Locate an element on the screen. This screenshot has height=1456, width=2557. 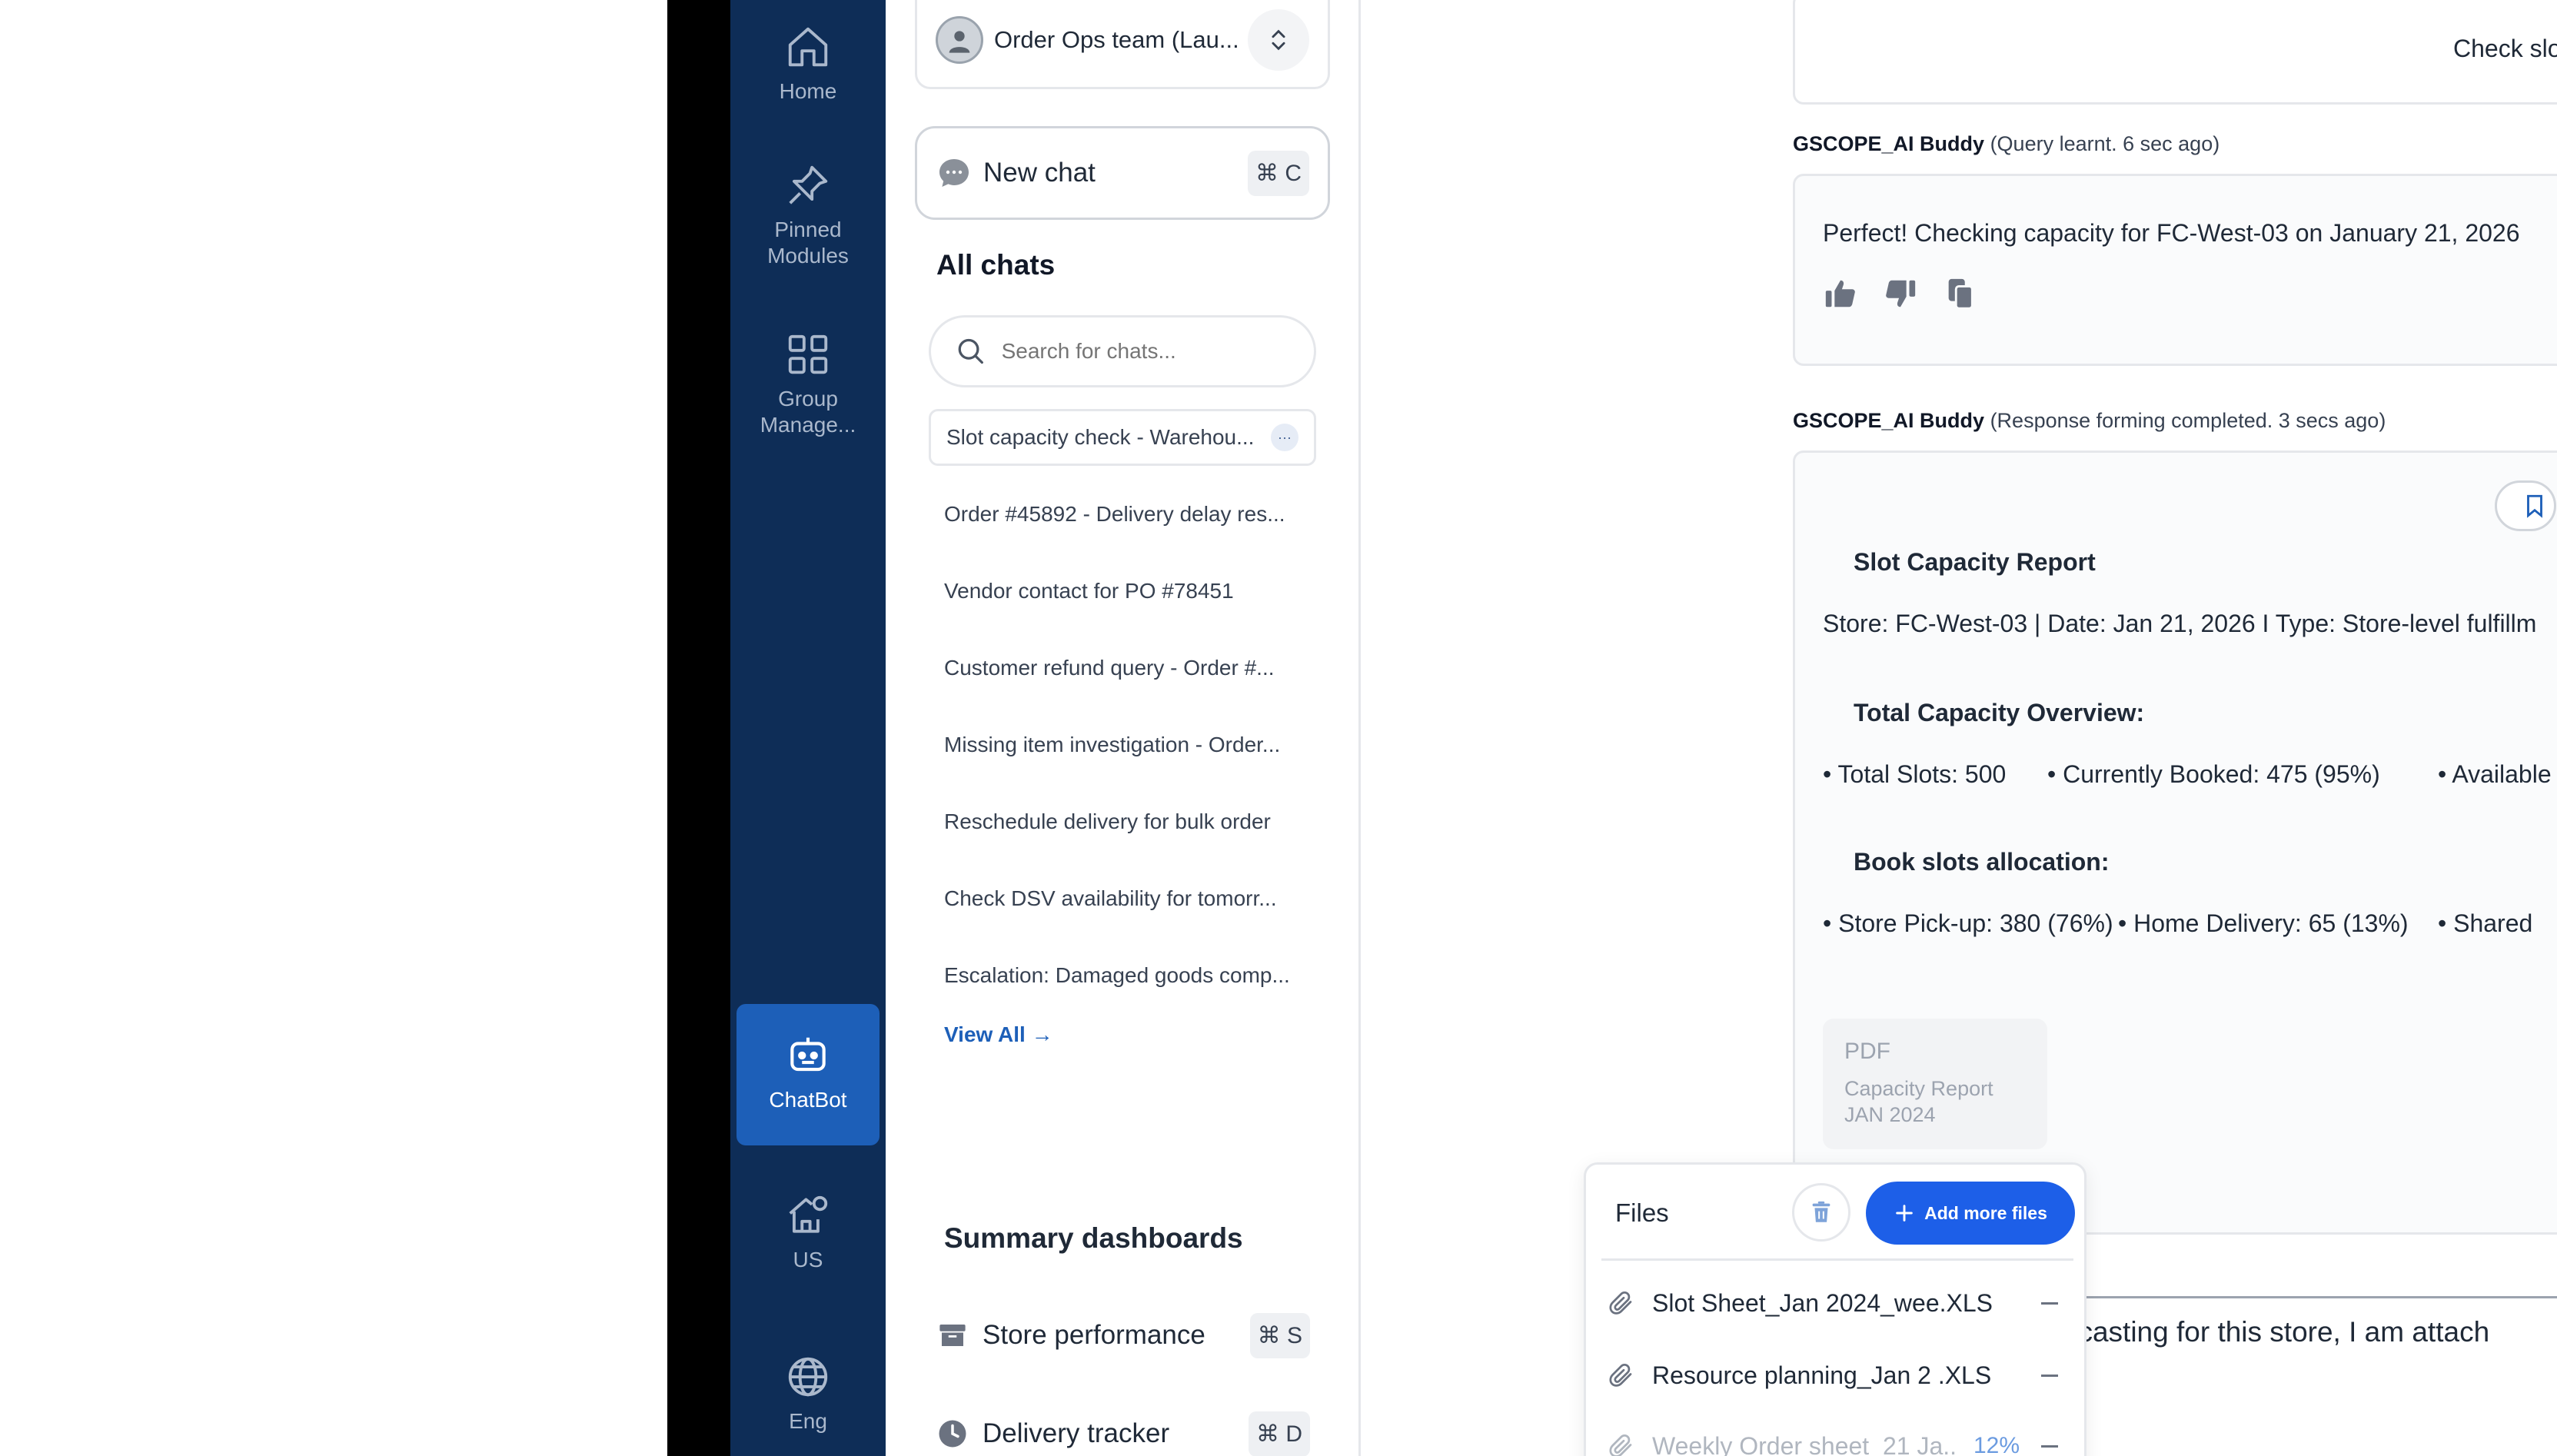
allocation-title: Book slots allocation: is located at coordinates (1982, 862).